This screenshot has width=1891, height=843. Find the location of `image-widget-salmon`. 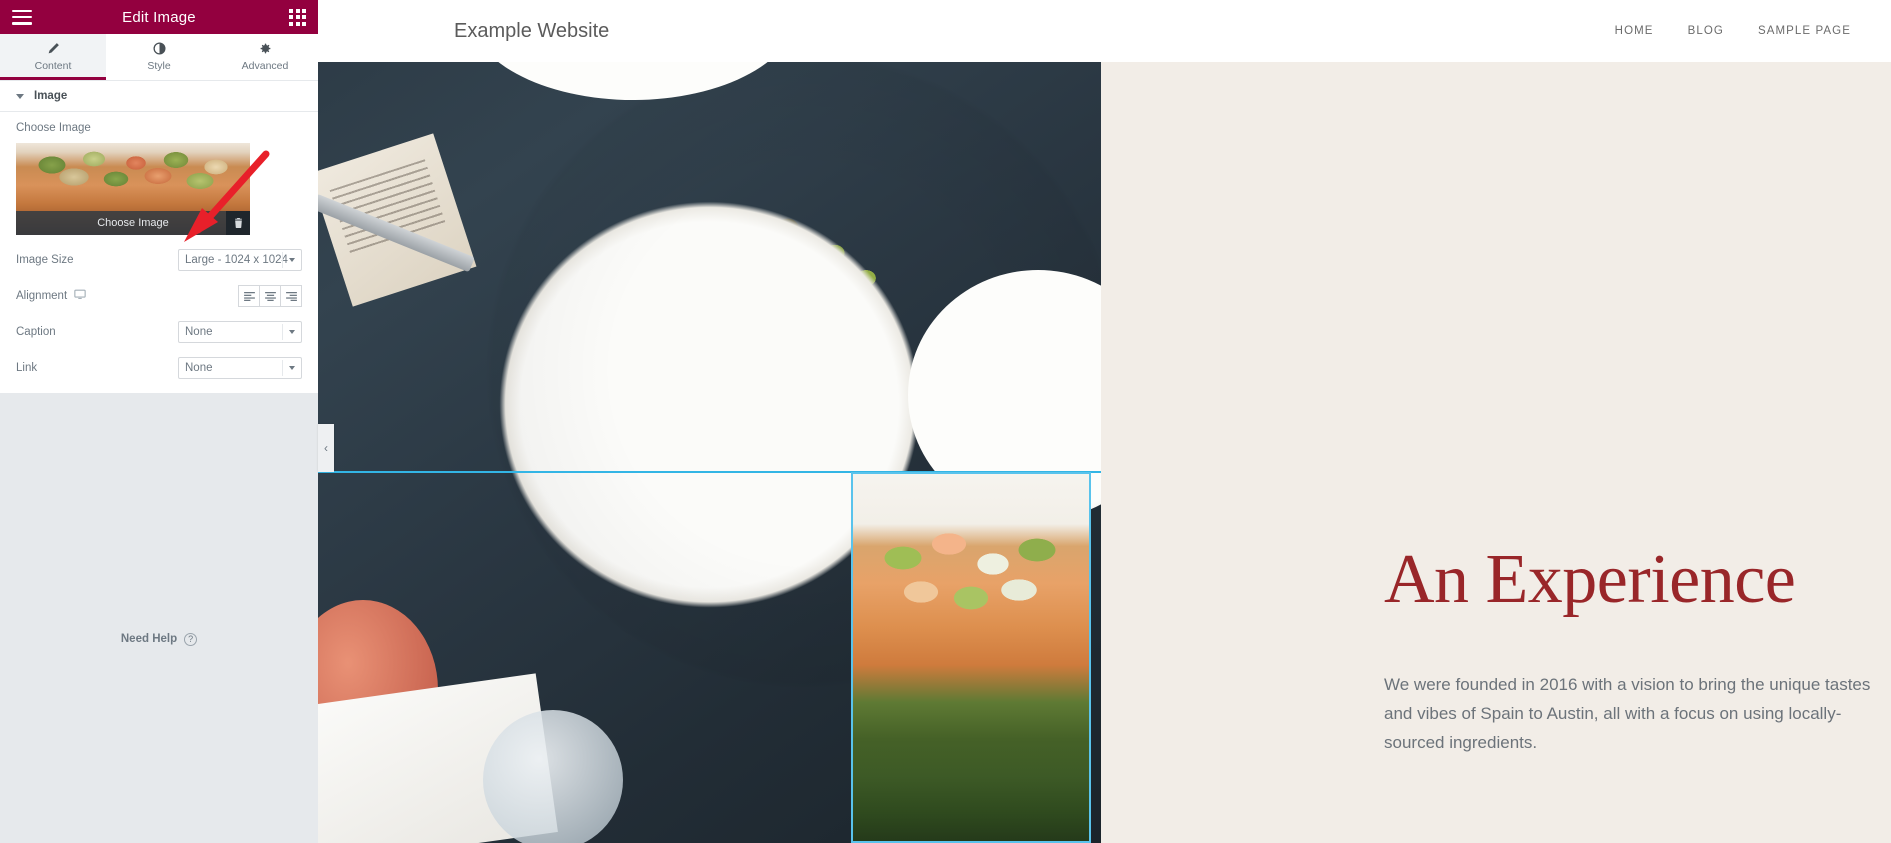

image-widget-salmon is located at coordinates (971, 657).